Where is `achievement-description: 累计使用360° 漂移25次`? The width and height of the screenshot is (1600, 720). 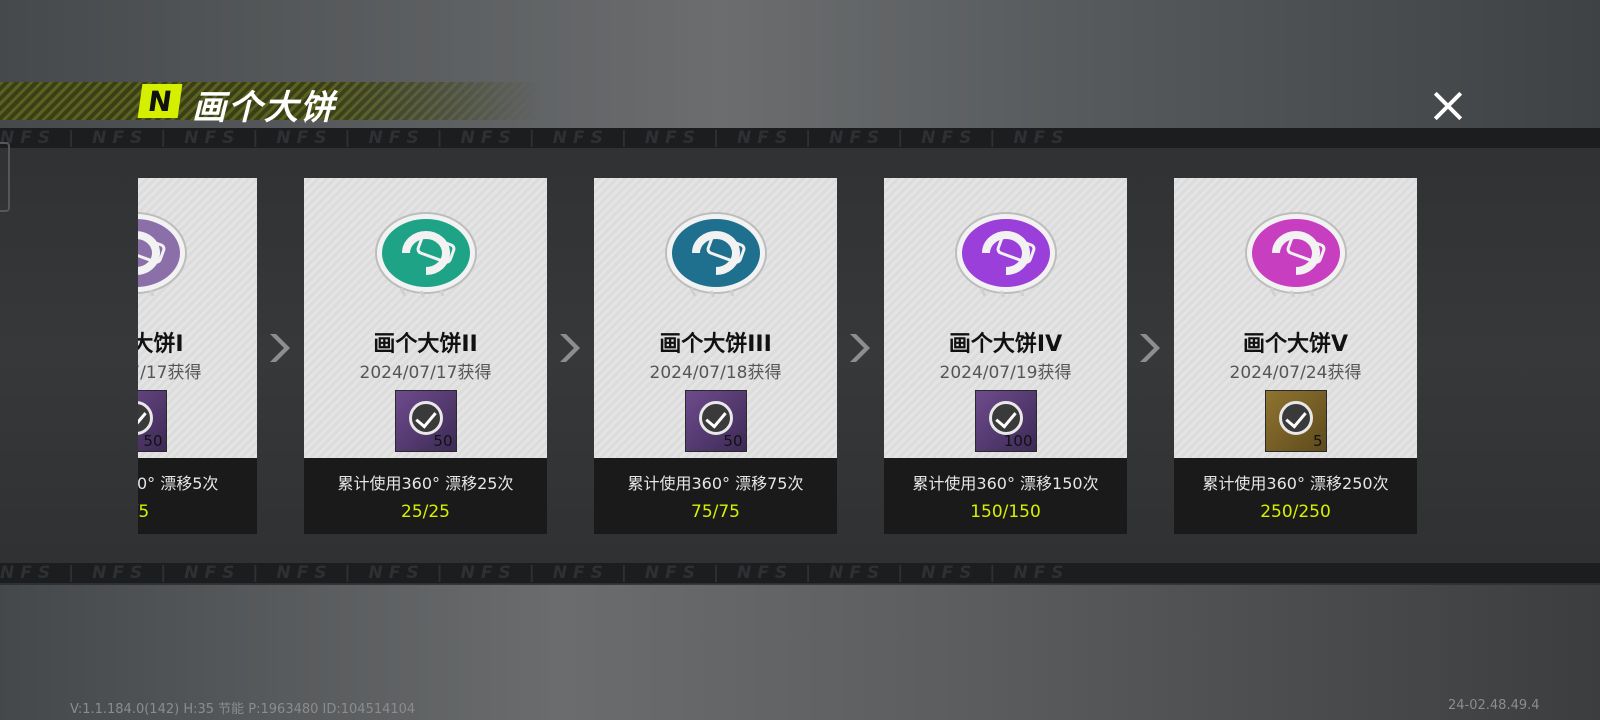
achievement-description: 累计使用360° 漂移25次 is located at coordinates (425, 483).